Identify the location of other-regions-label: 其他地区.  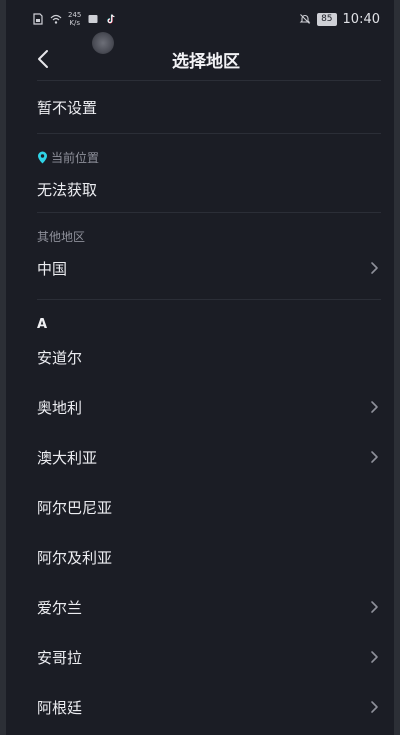
(61, 237).